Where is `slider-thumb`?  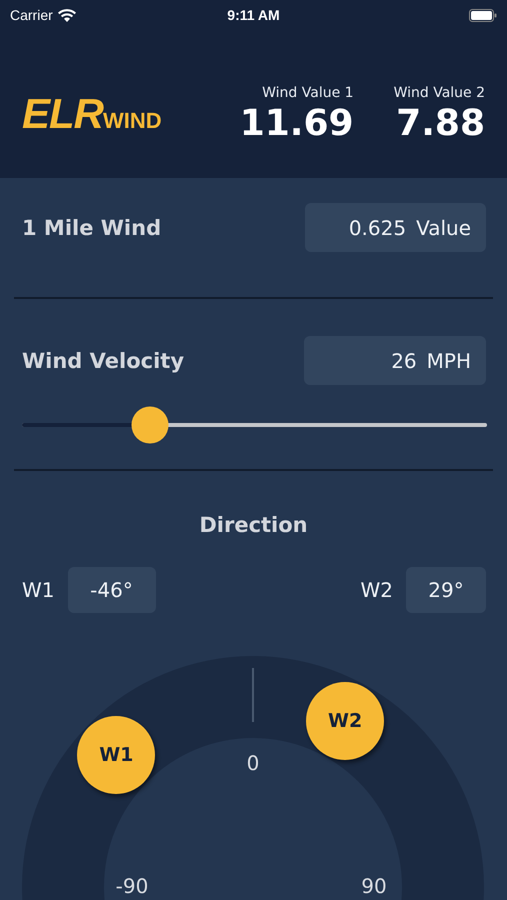
slider-thumb is located at coordinates (149, 425).